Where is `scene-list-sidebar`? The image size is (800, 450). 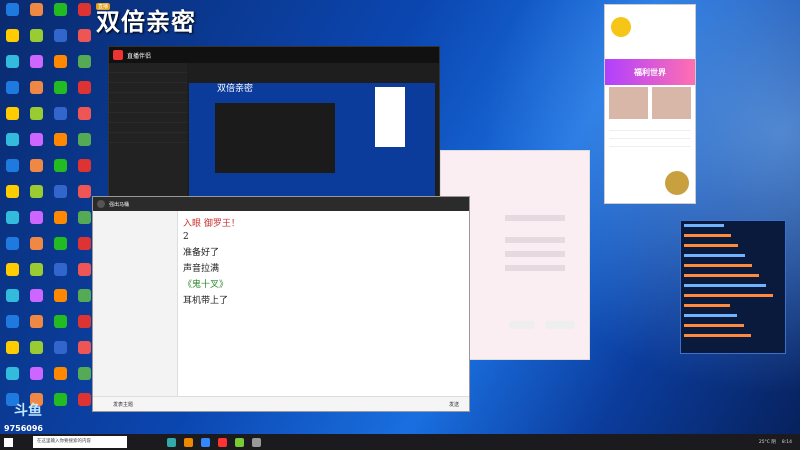 scene-list-sidebar is located at coordinates (148, 135).